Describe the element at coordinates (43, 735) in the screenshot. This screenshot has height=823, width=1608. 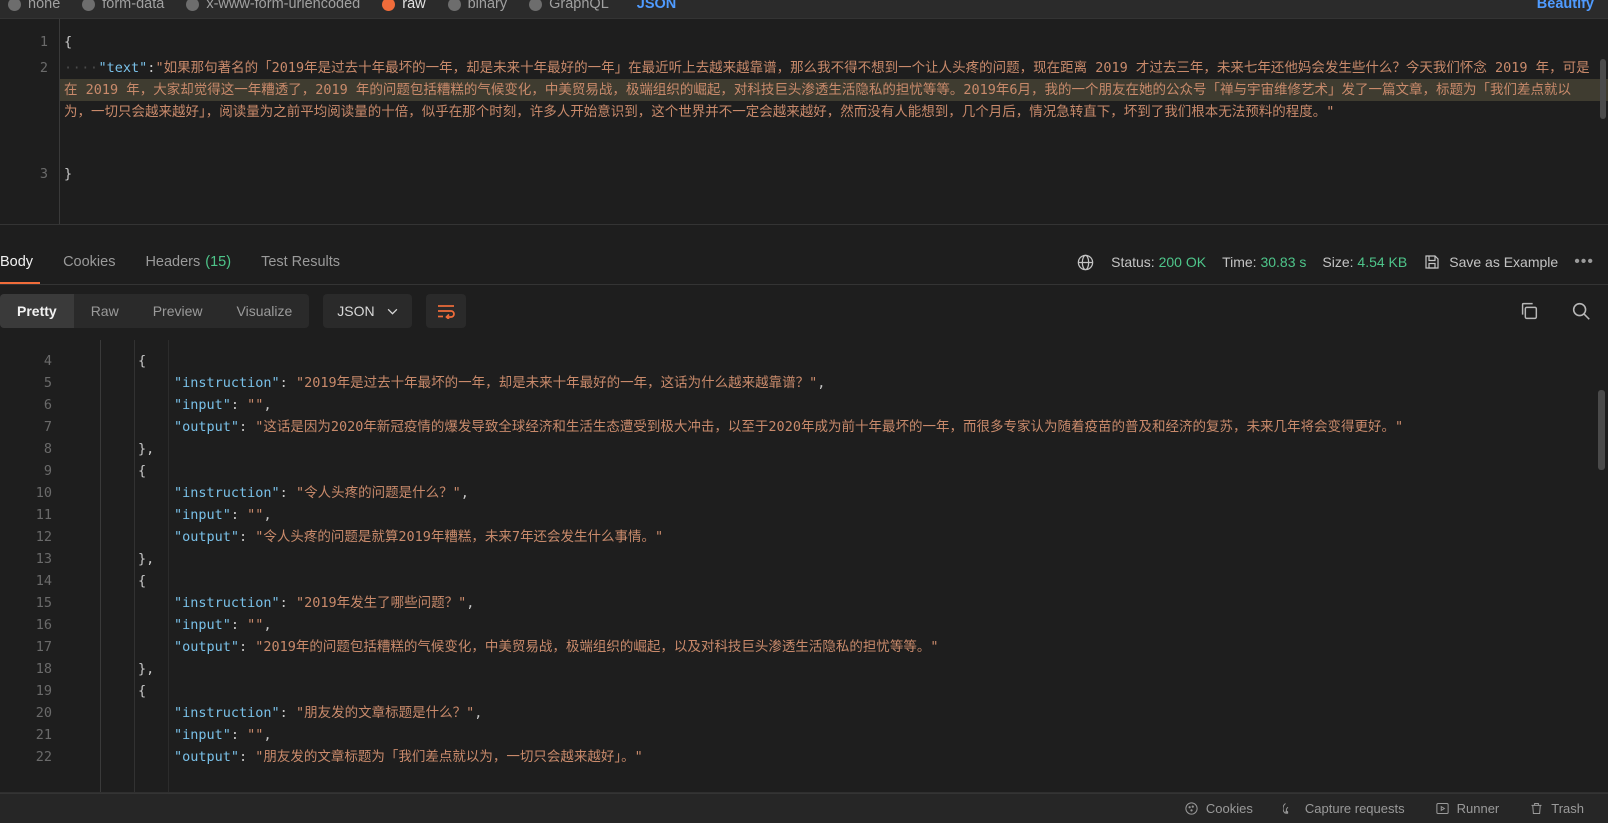
I see `line-number: 21` at that location.